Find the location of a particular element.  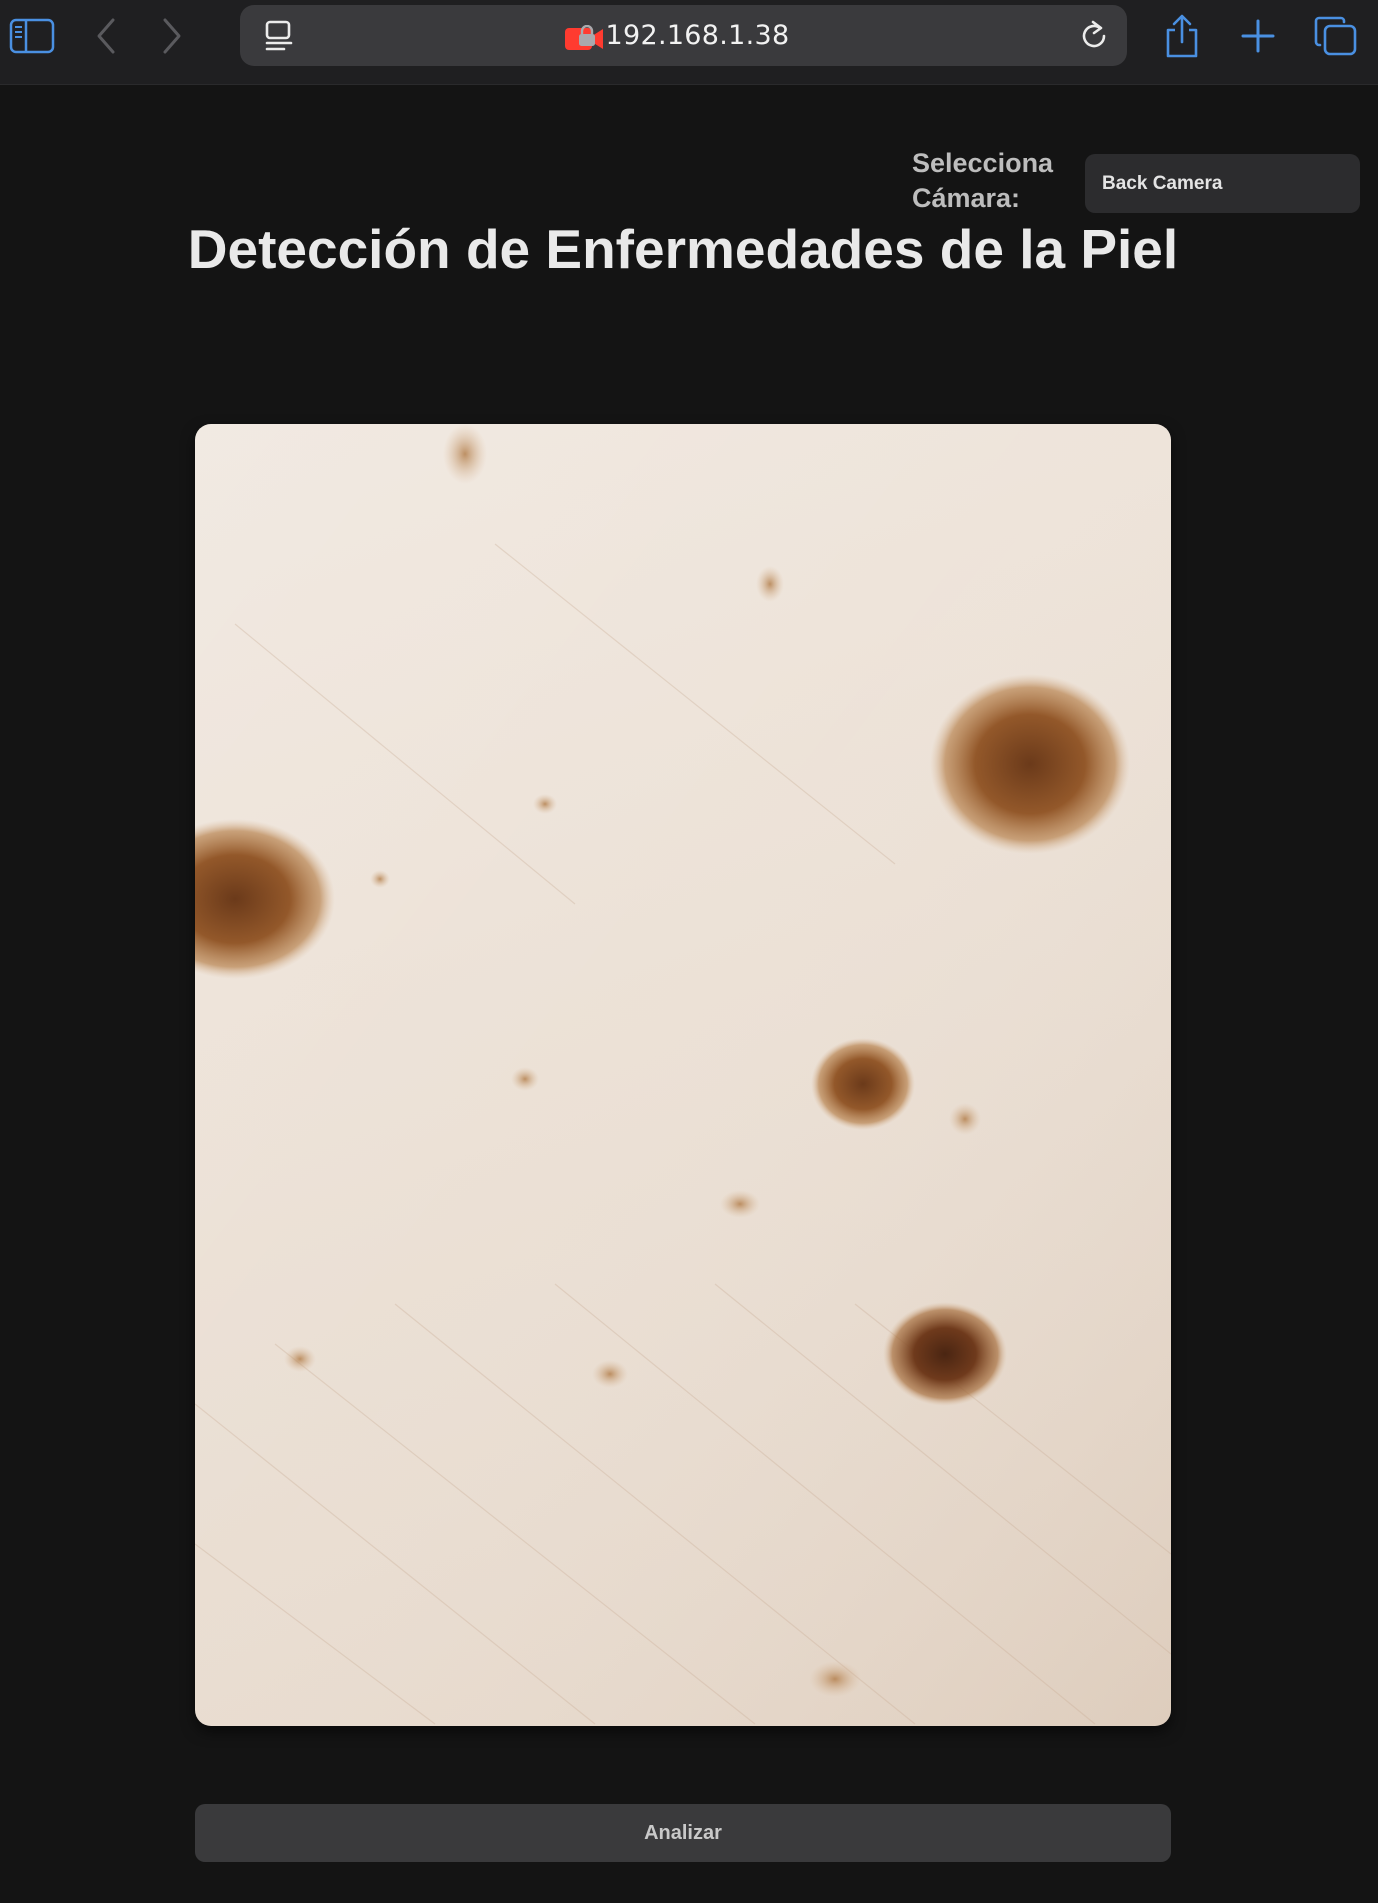

tabs-icon is located at coordinates (1336, 36).